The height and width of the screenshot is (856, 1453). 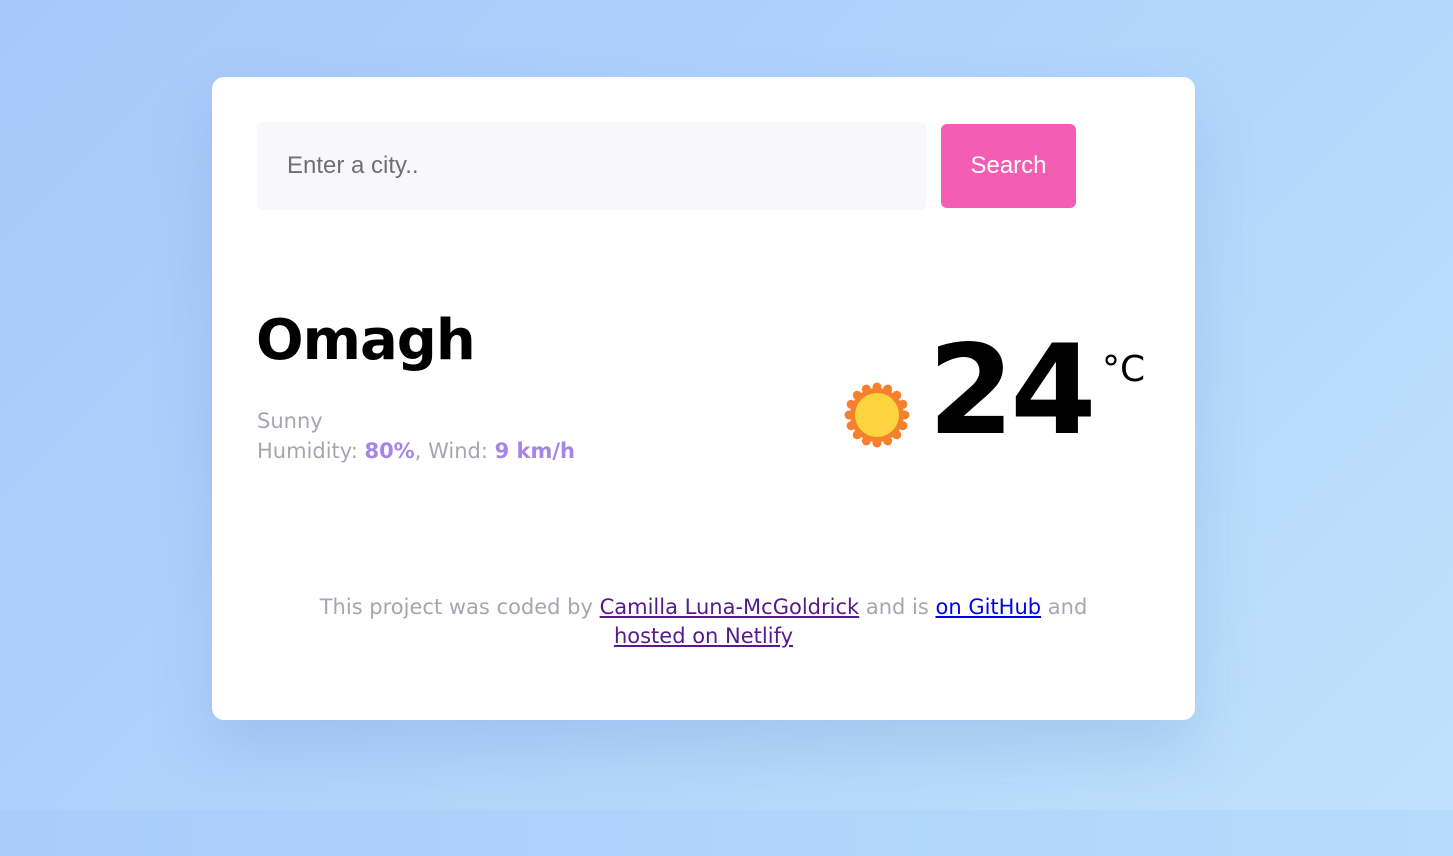 What do you see at coordinates (454, 451) in the screenshot?
I see `wind-label: , Wind:` at bounding box center [454, 451].